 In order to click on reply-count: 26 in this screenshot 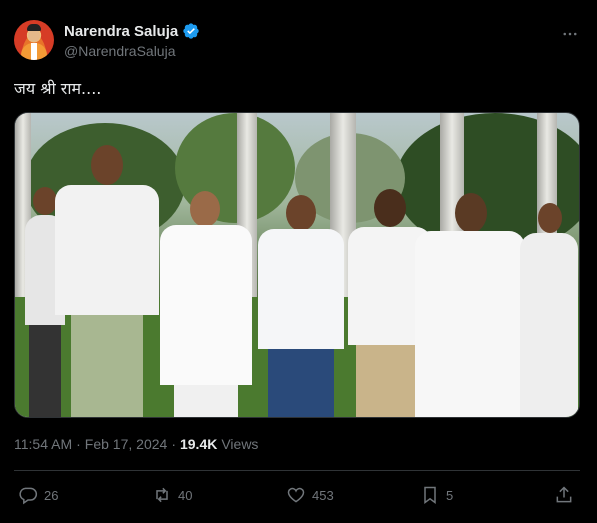, I will do `click(51, 495)`.